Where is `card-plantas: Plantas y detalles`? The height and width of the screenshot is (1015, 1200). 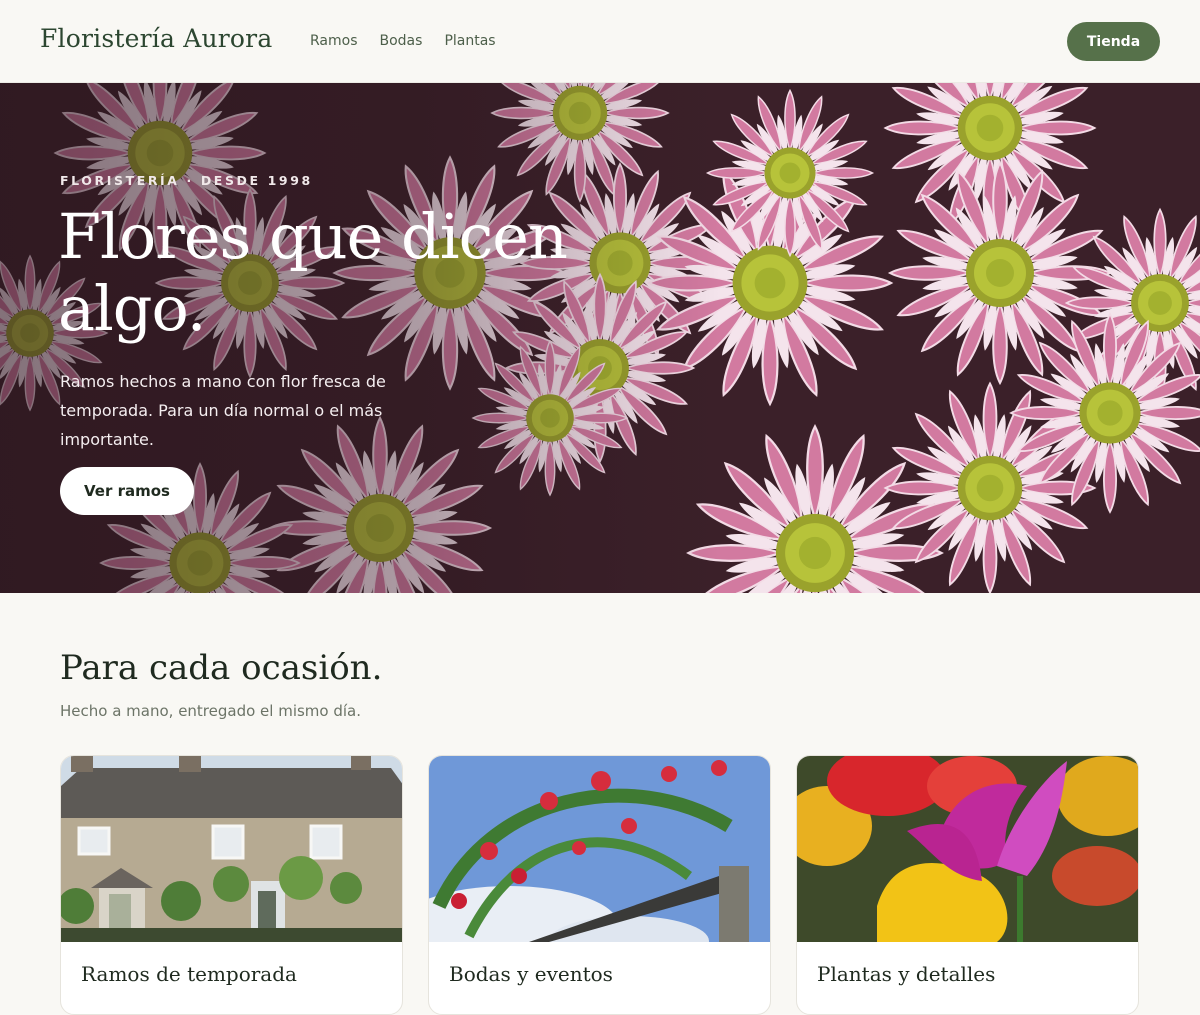 card-plantas: Plantas y detalles is located at coordinates (967, 885).